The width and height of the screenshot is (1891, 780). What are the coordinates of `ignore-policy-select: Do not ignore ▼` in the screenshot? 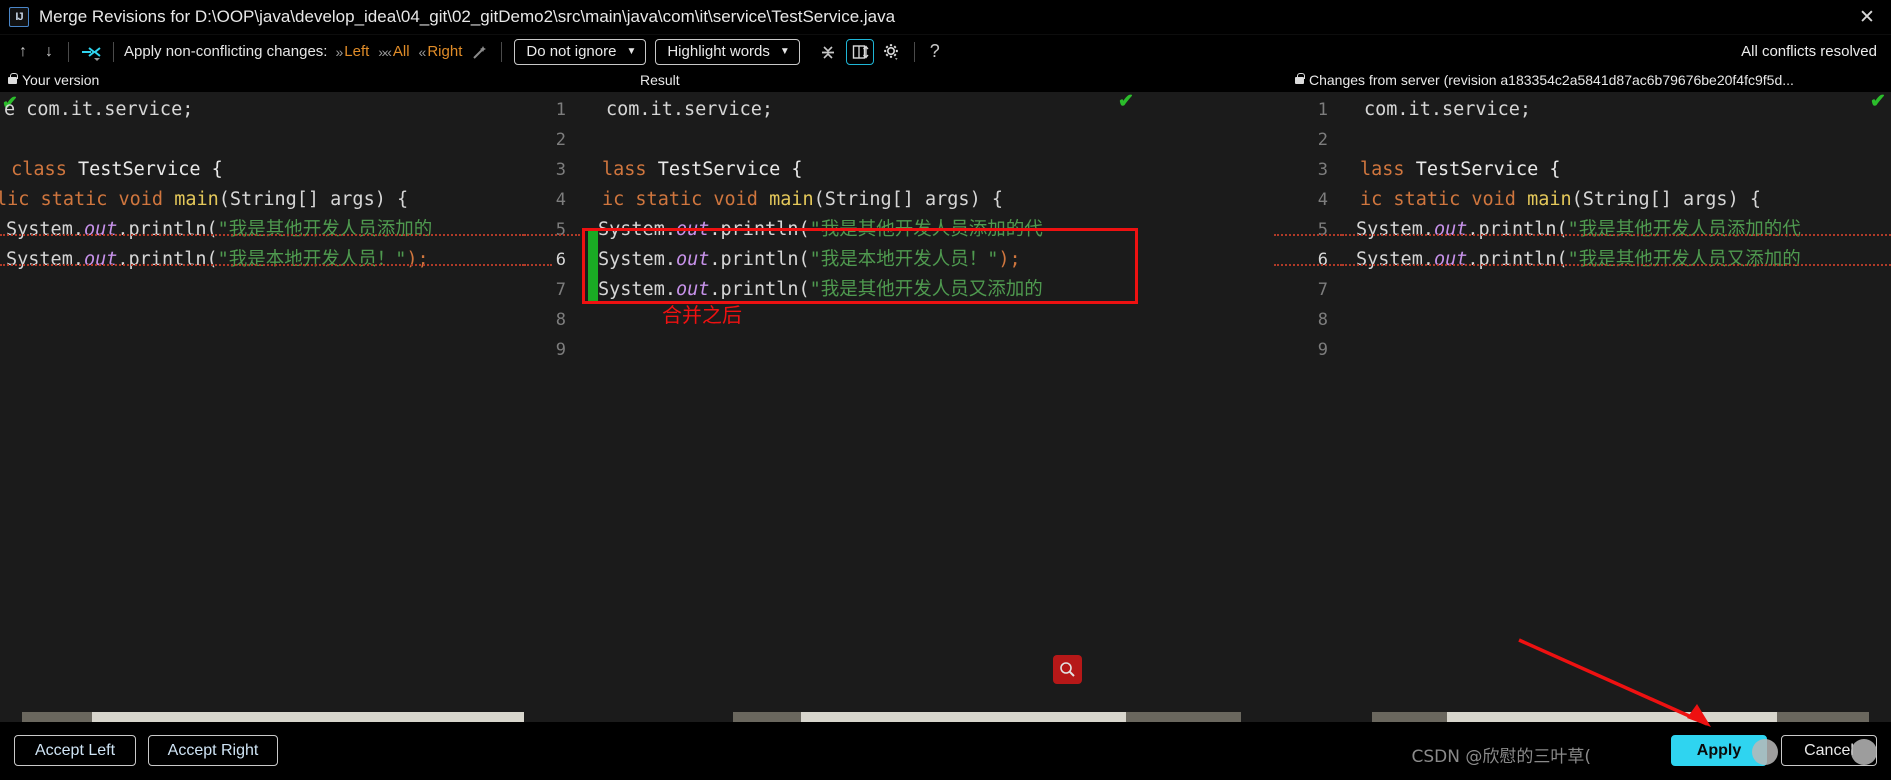 It's located at (580, 51).